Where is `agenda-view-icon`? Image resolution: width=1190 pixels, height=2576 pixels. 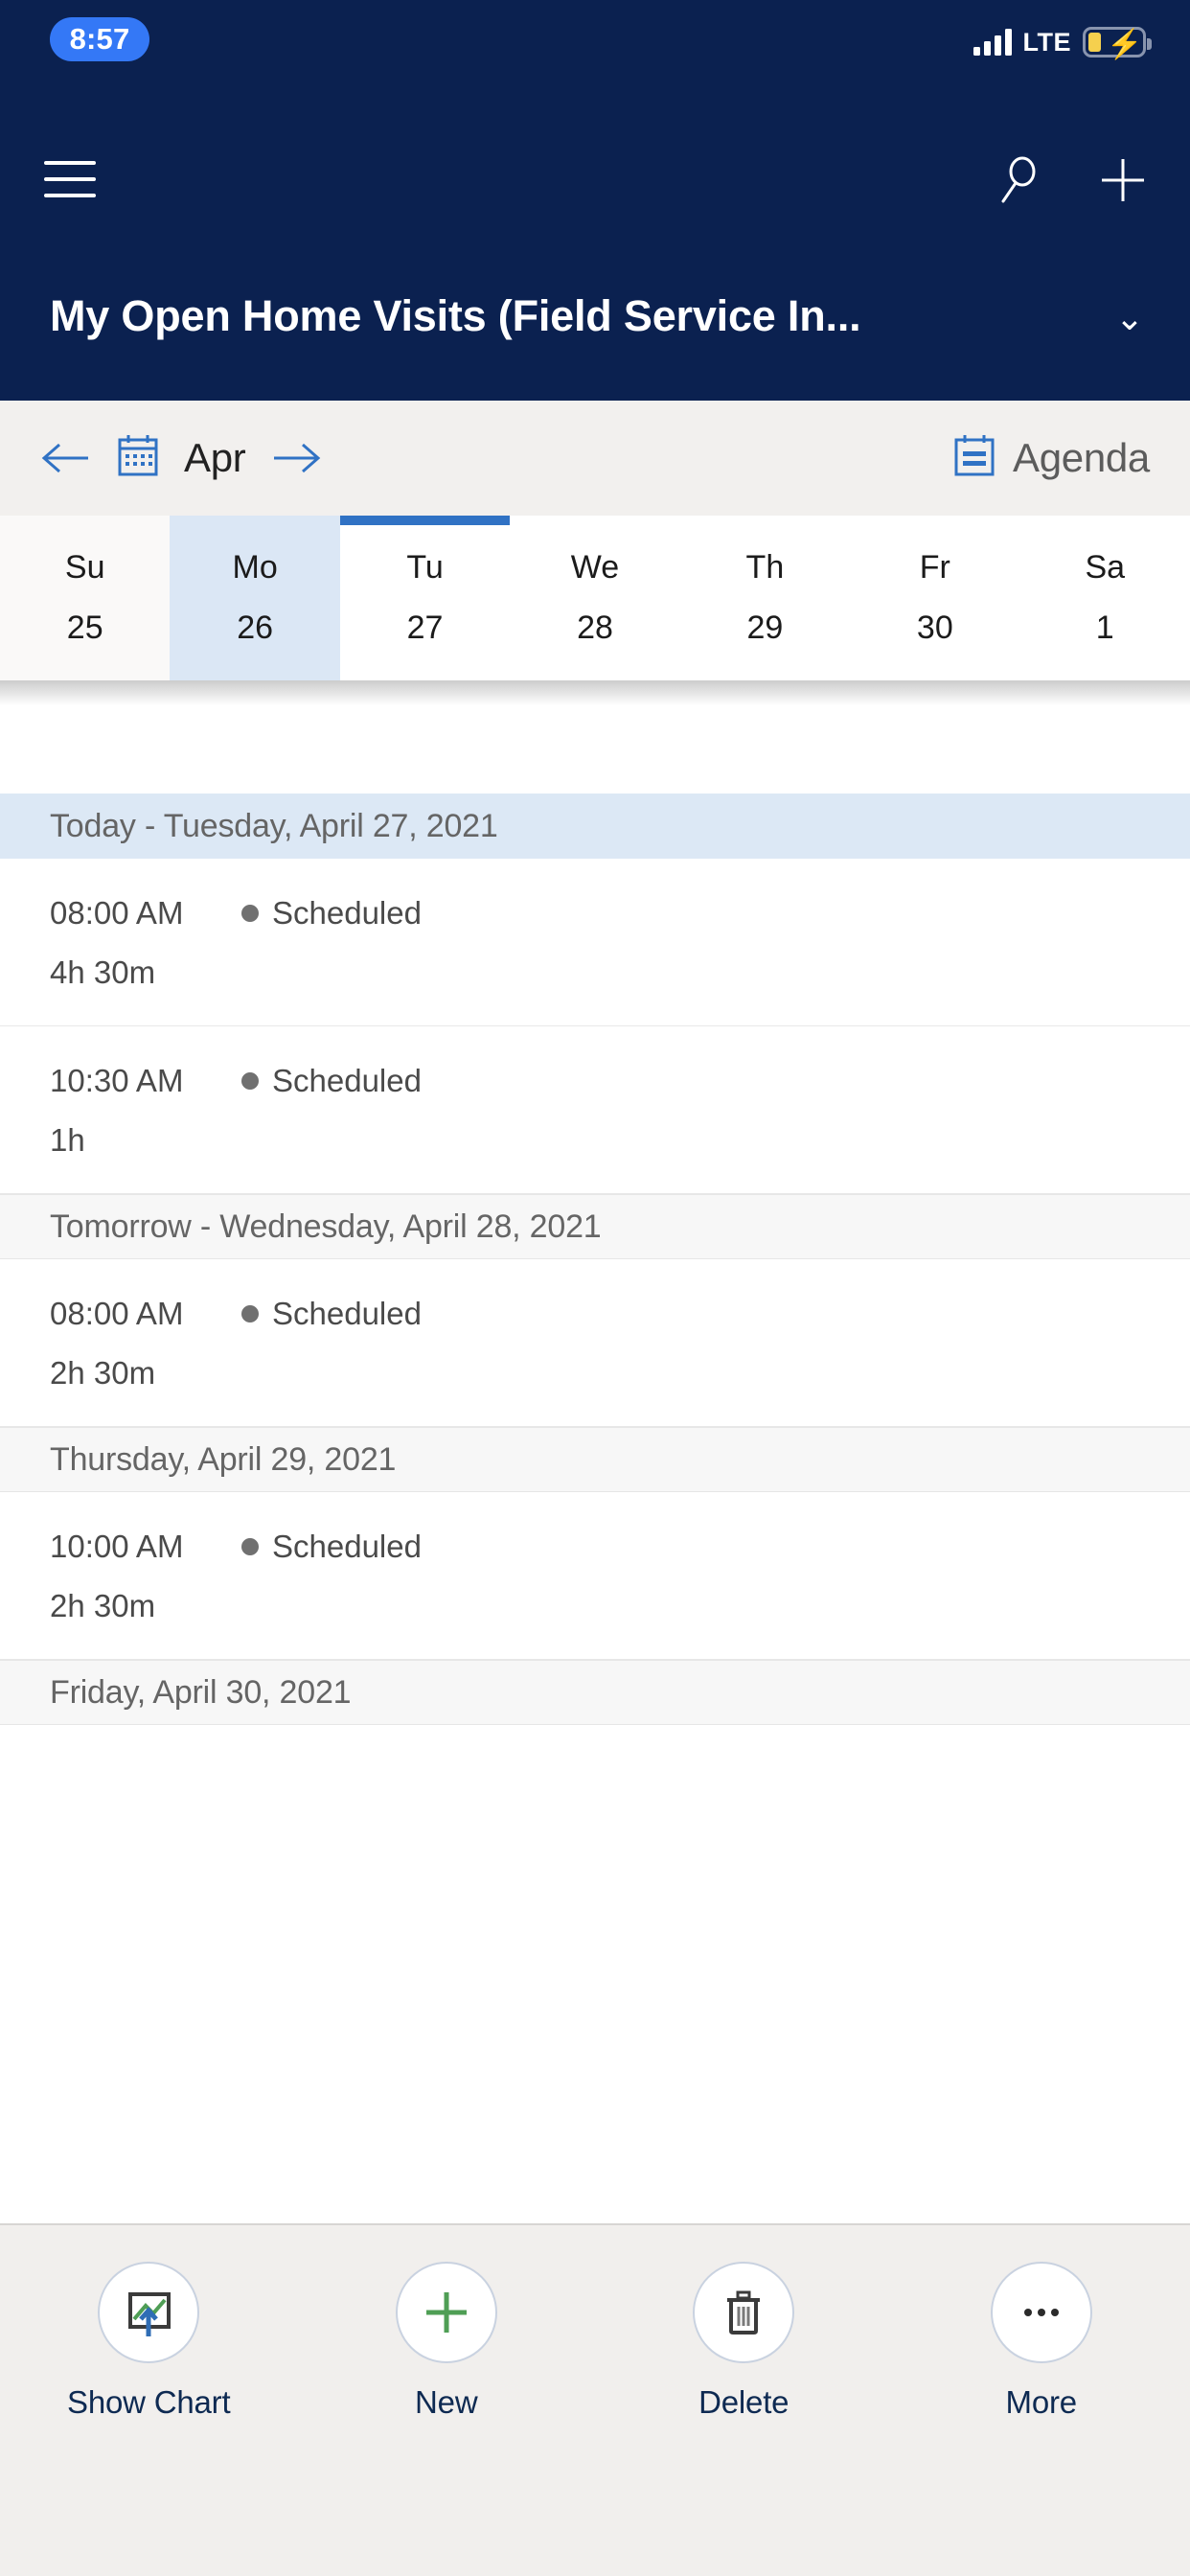 agenda-view-icon is located at coordinates (974, 458).